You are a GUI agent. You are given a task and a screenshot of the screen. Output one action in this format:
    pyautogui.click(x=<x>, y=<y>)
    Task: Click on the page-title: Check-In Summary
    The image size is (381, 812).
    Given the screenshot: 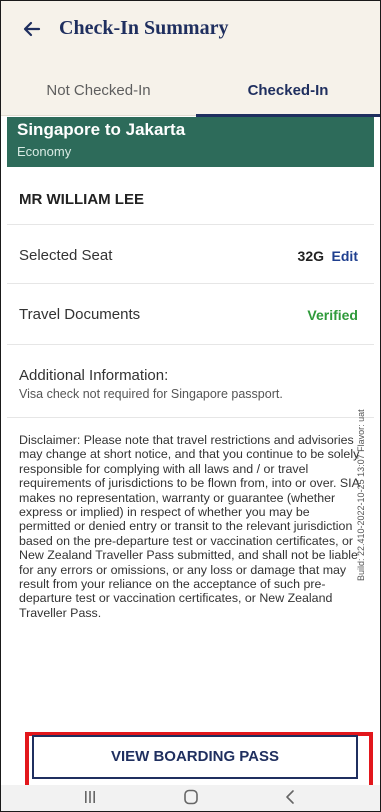 What is the action you would take?
    pyautogui.click(x=144, y=28)
    